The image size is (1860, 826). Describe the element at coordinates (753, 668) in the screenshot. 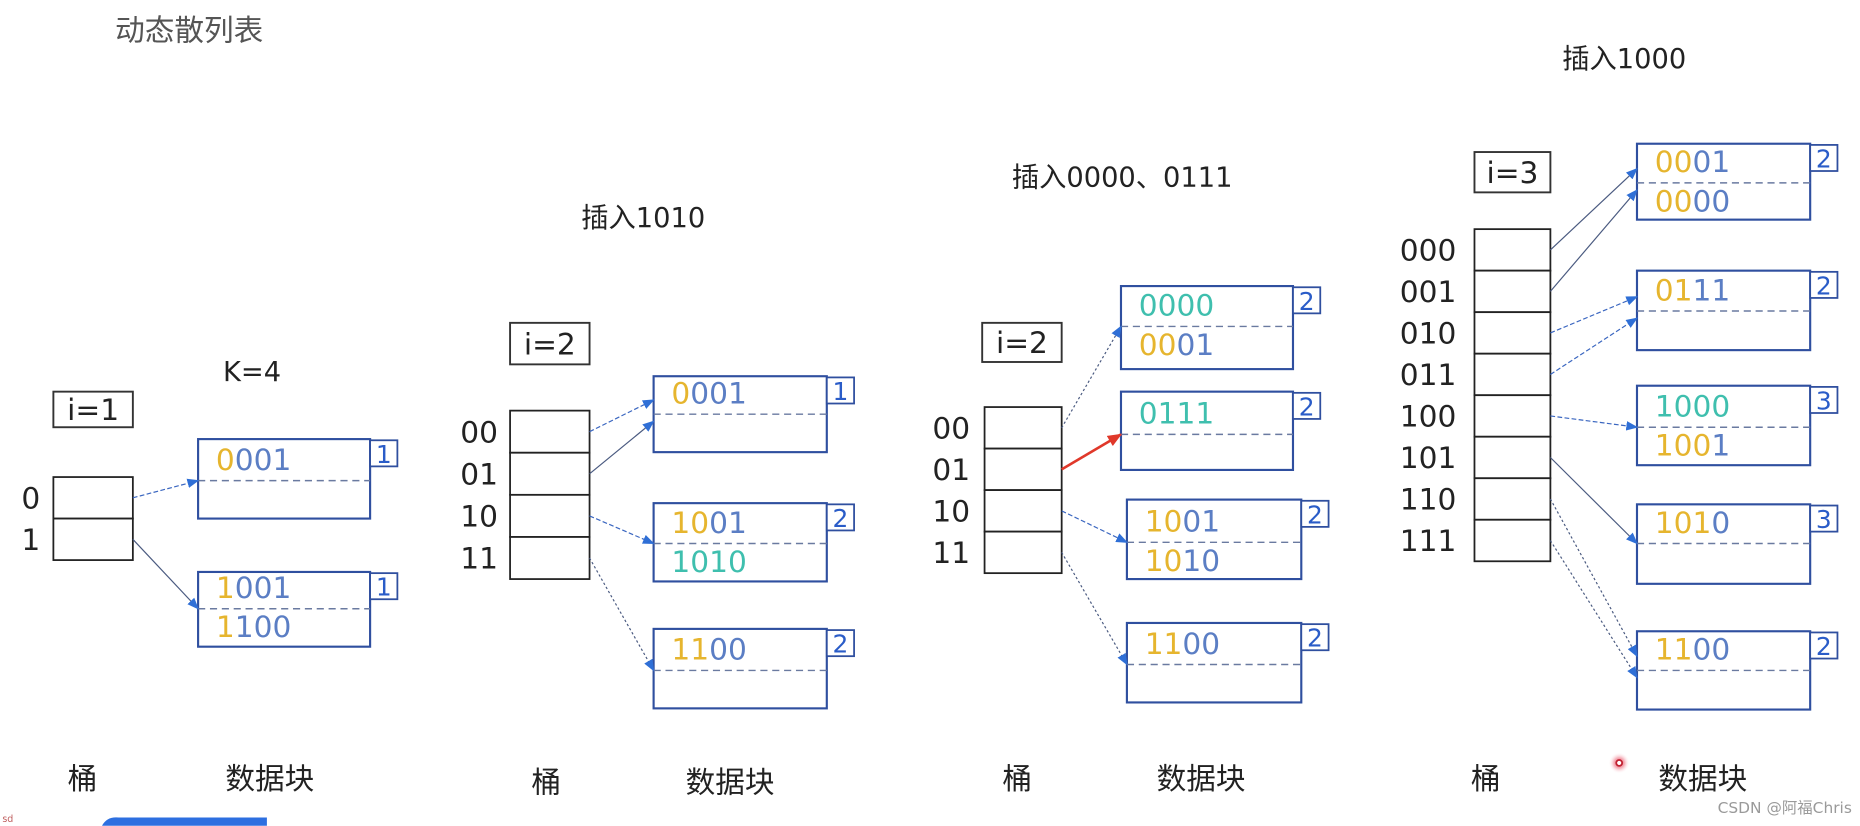

I see `data-block: 2 1100` at that location.